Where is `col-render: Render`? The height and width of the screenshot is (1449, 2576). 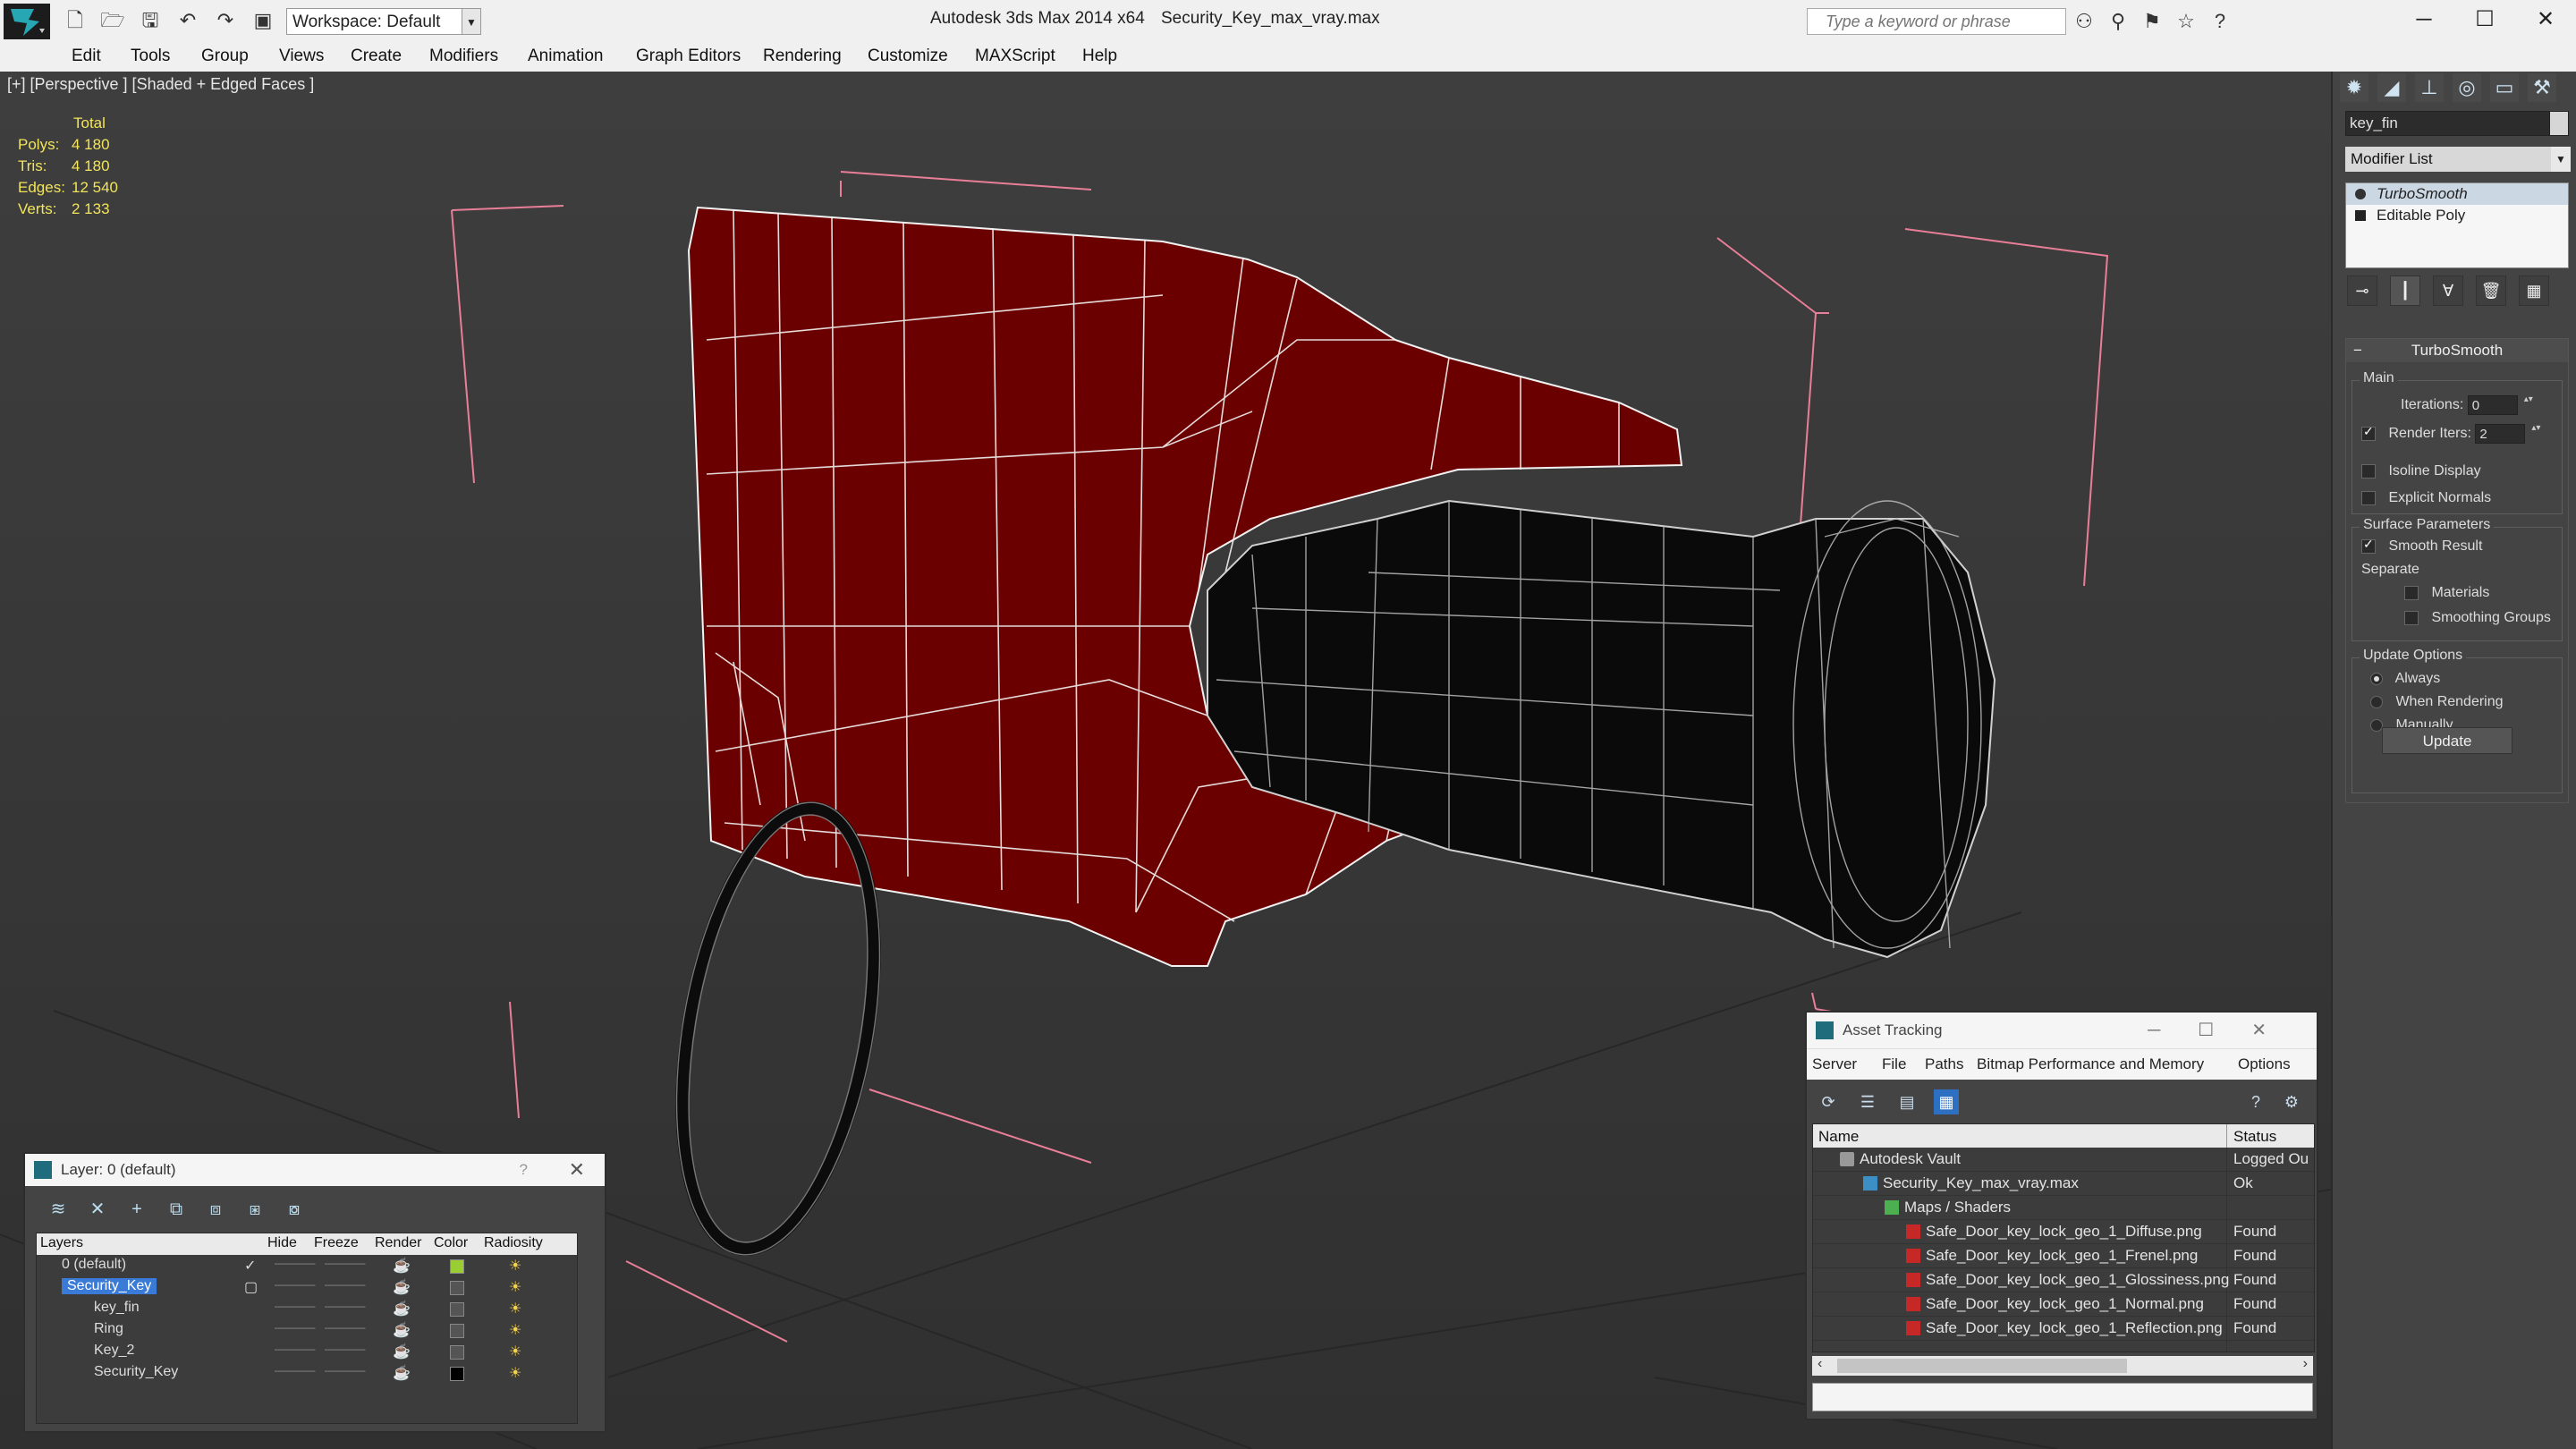
col-render: Render is located at coordinates (398, 1243).